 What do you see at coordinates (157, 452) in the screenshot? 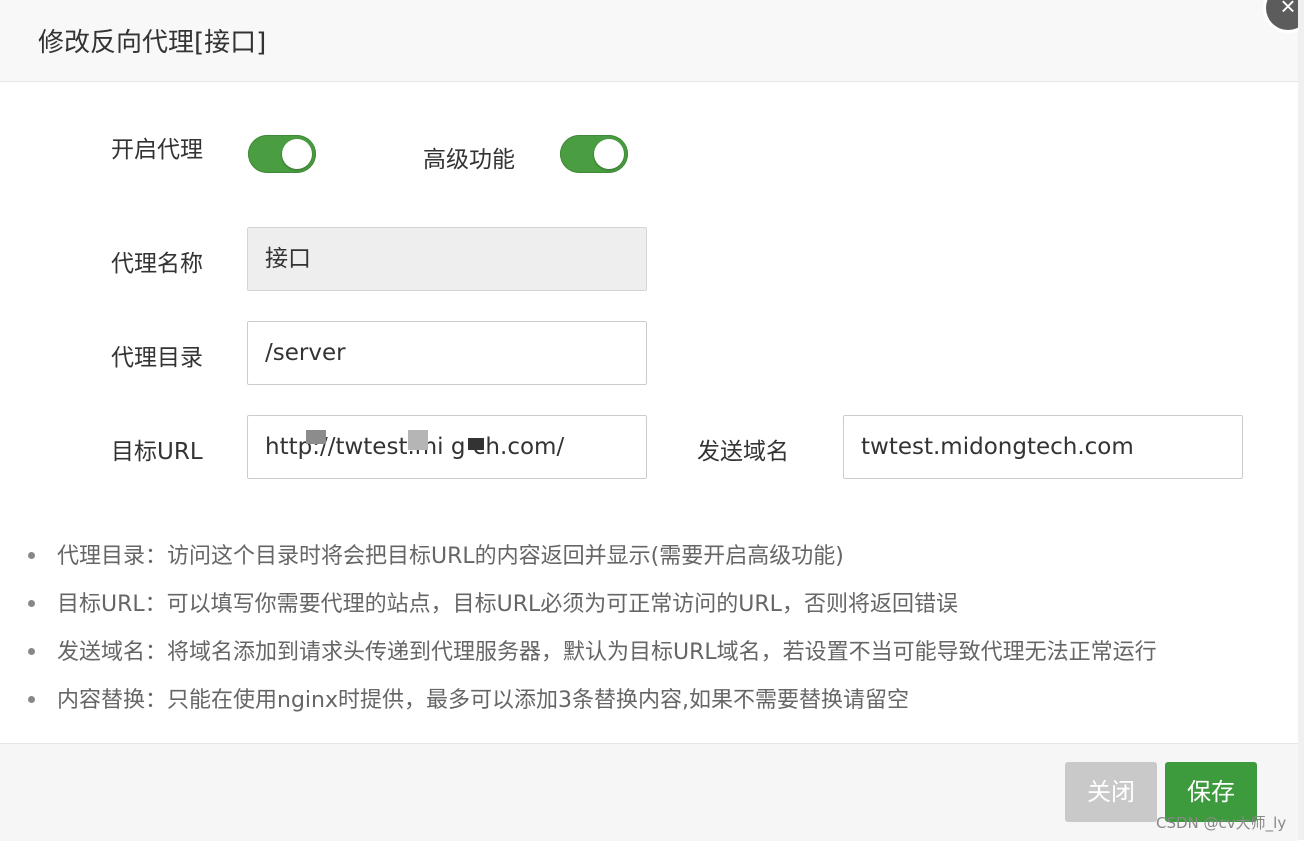
I see `target-url-label: 目标URL` at bounding box center [157, 452].